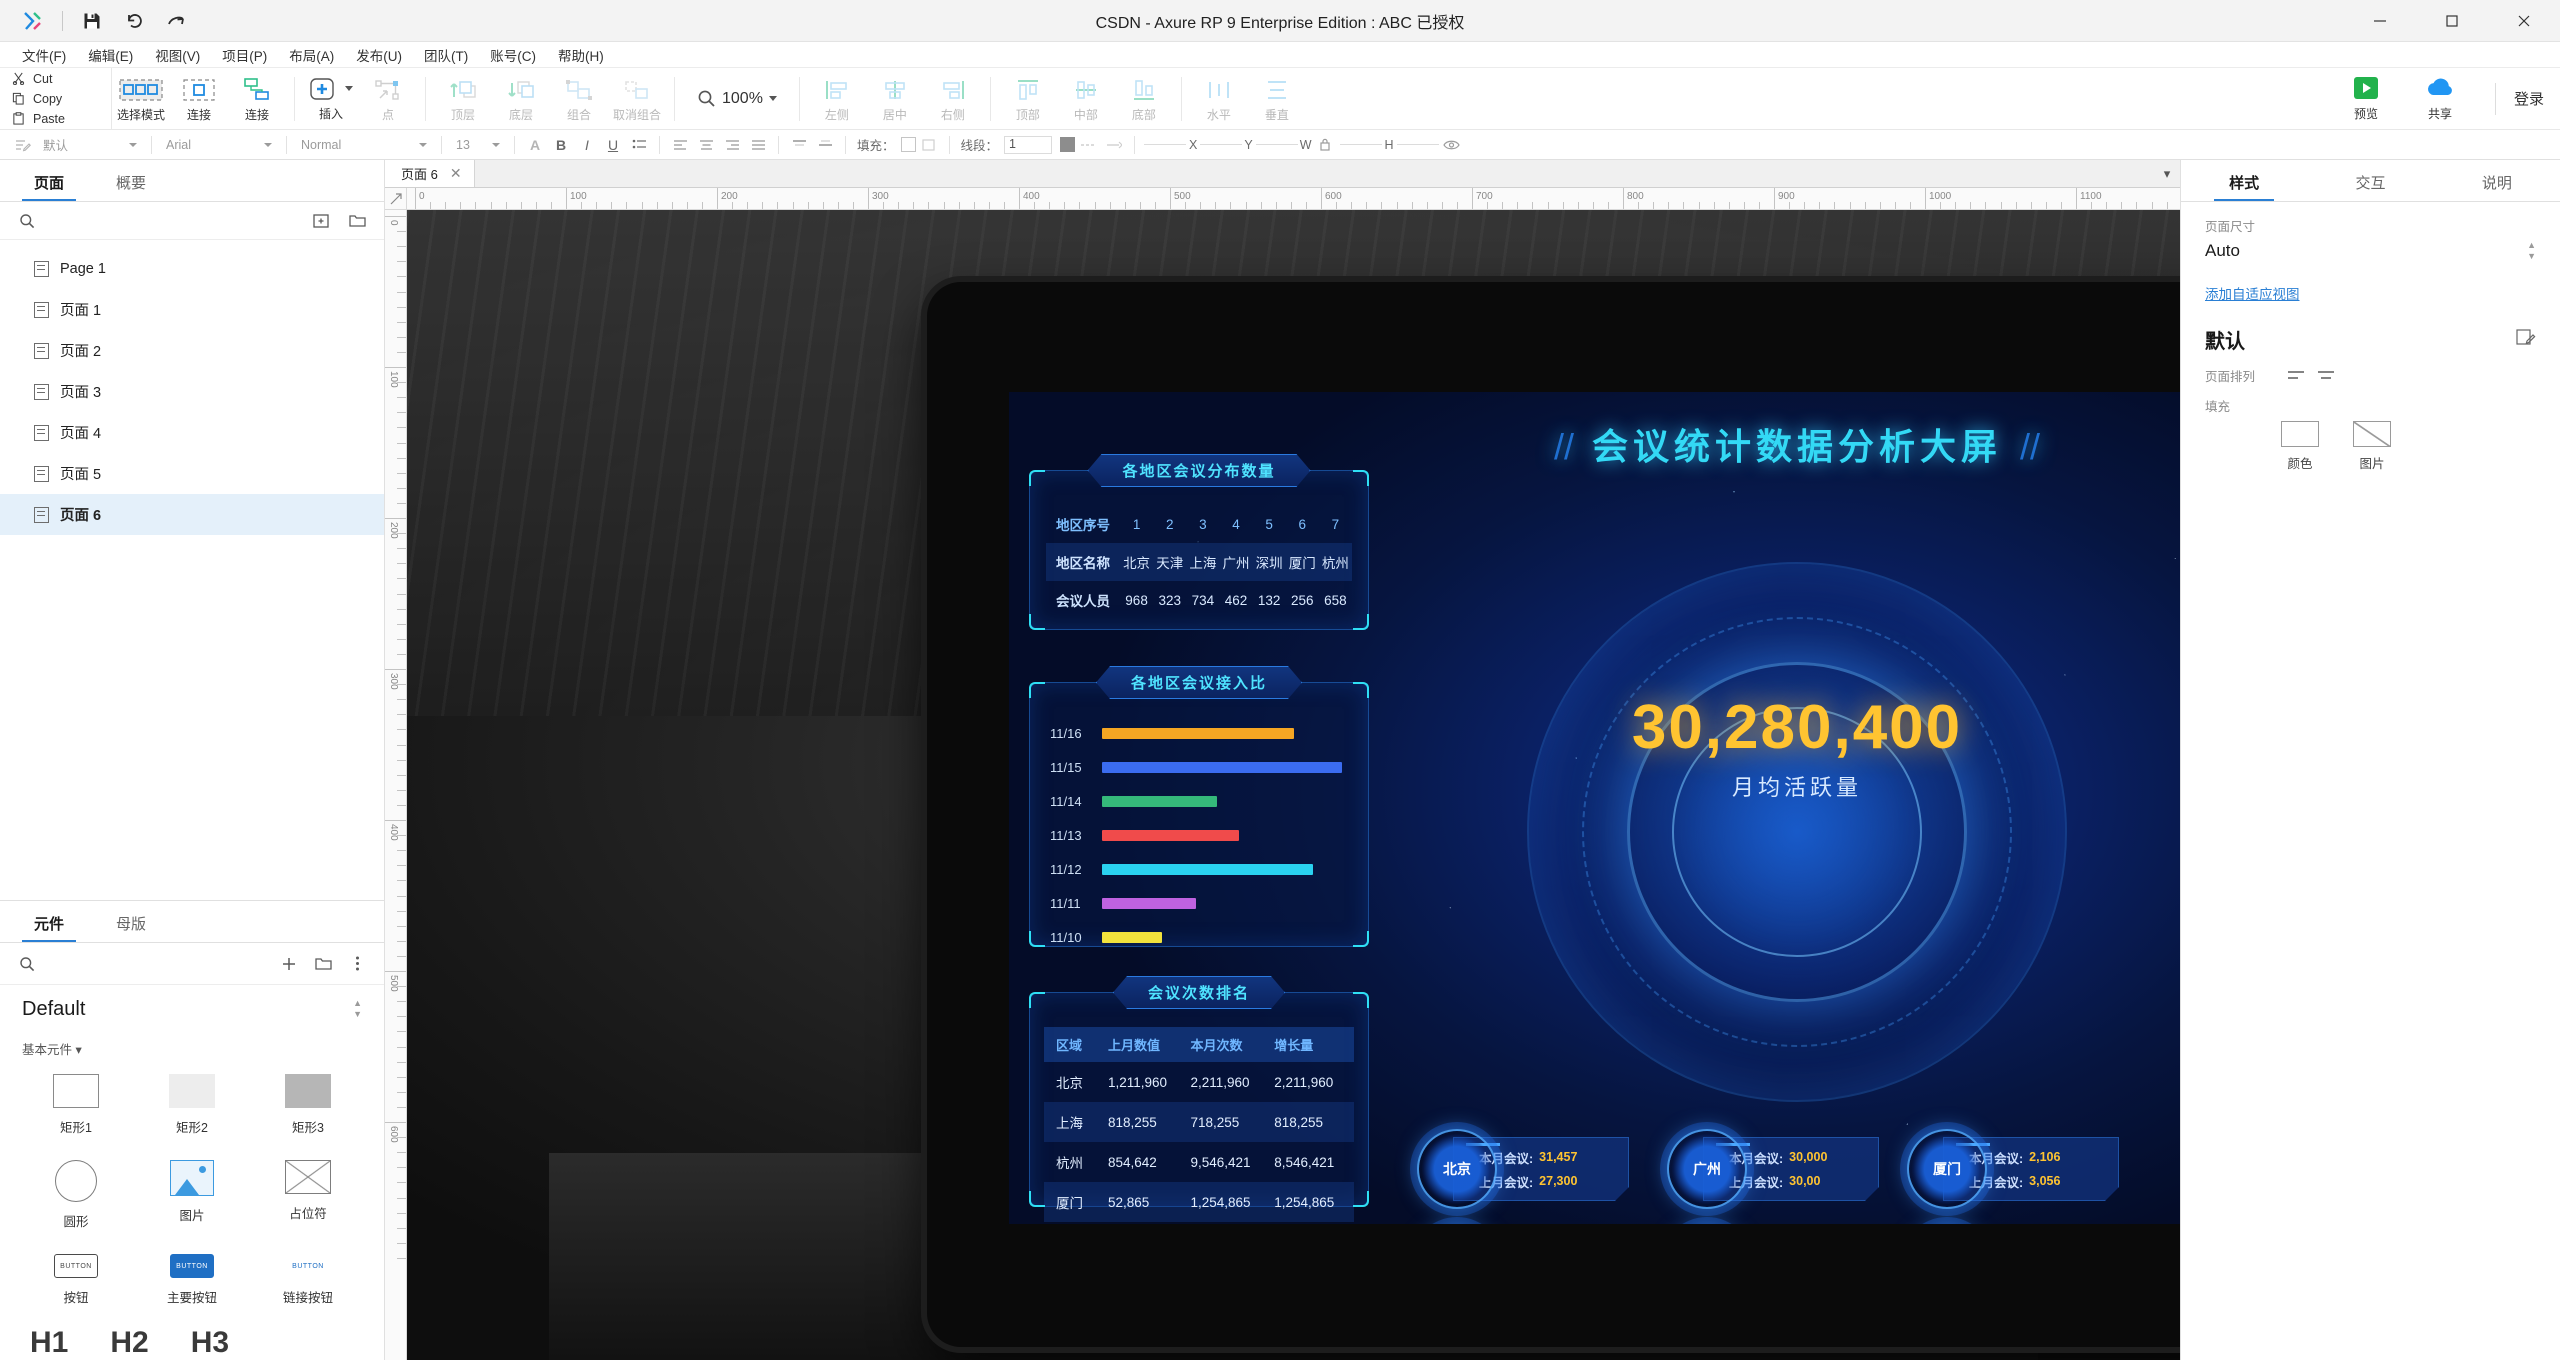  What do you see at coordinates (311, 55) in the screenshot?
I see `menu-layout: 布局(A)` at bounding box center [311, 55].